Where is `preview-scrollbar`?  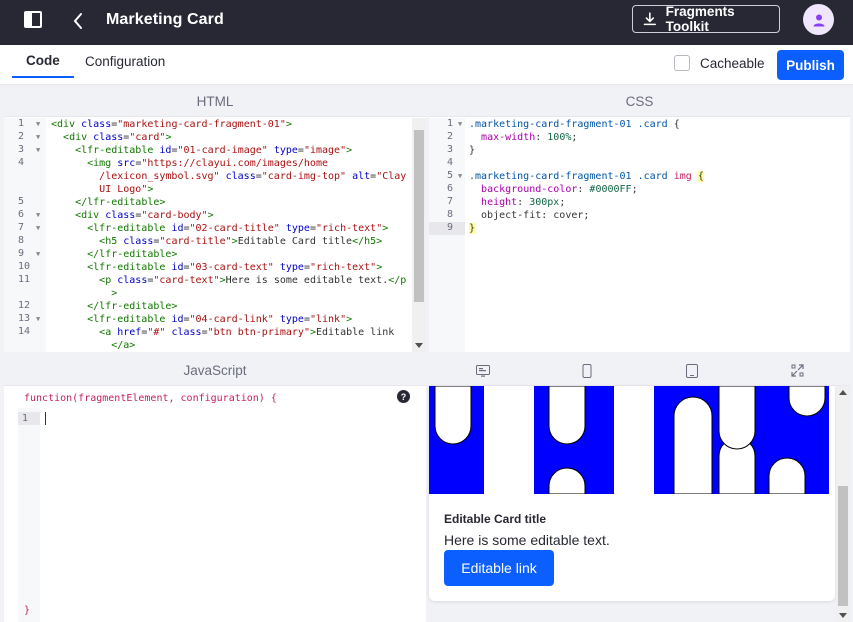
preview-scrollbar is located at coordinates (843, 504).